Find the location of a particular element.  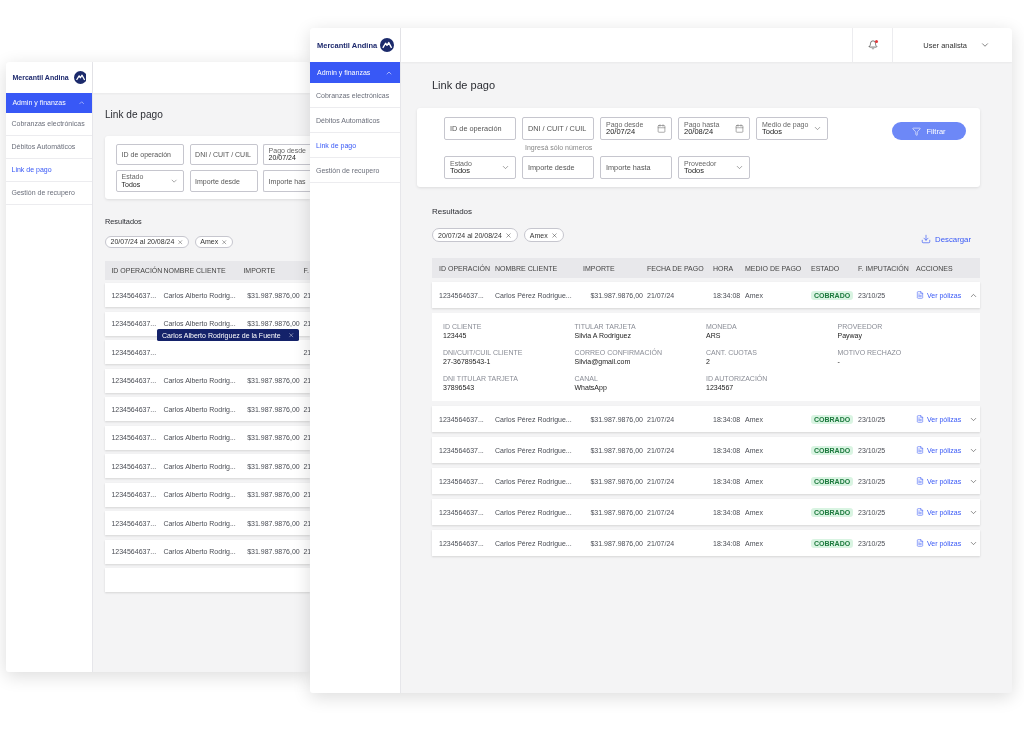

bell-icon is located at coordinates (872, 45).